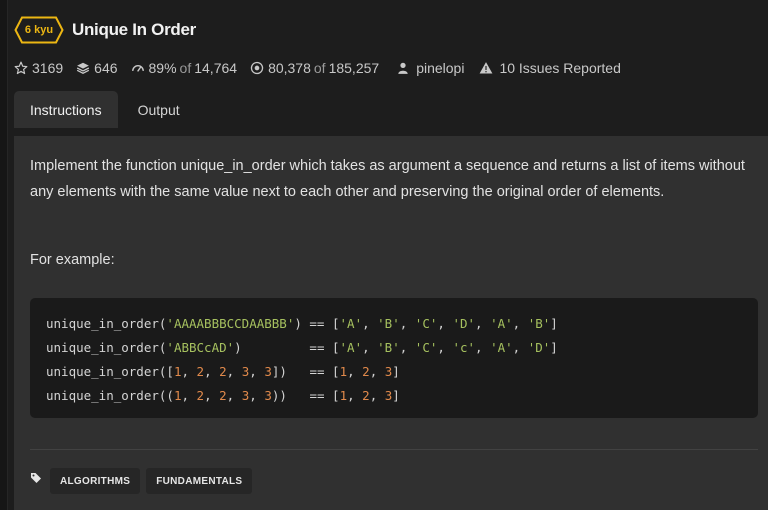  Describe the element at coordinates (199, 481) in the screenshot. I see `tag-fundamentals: FUNDAMENTALS` at that location.